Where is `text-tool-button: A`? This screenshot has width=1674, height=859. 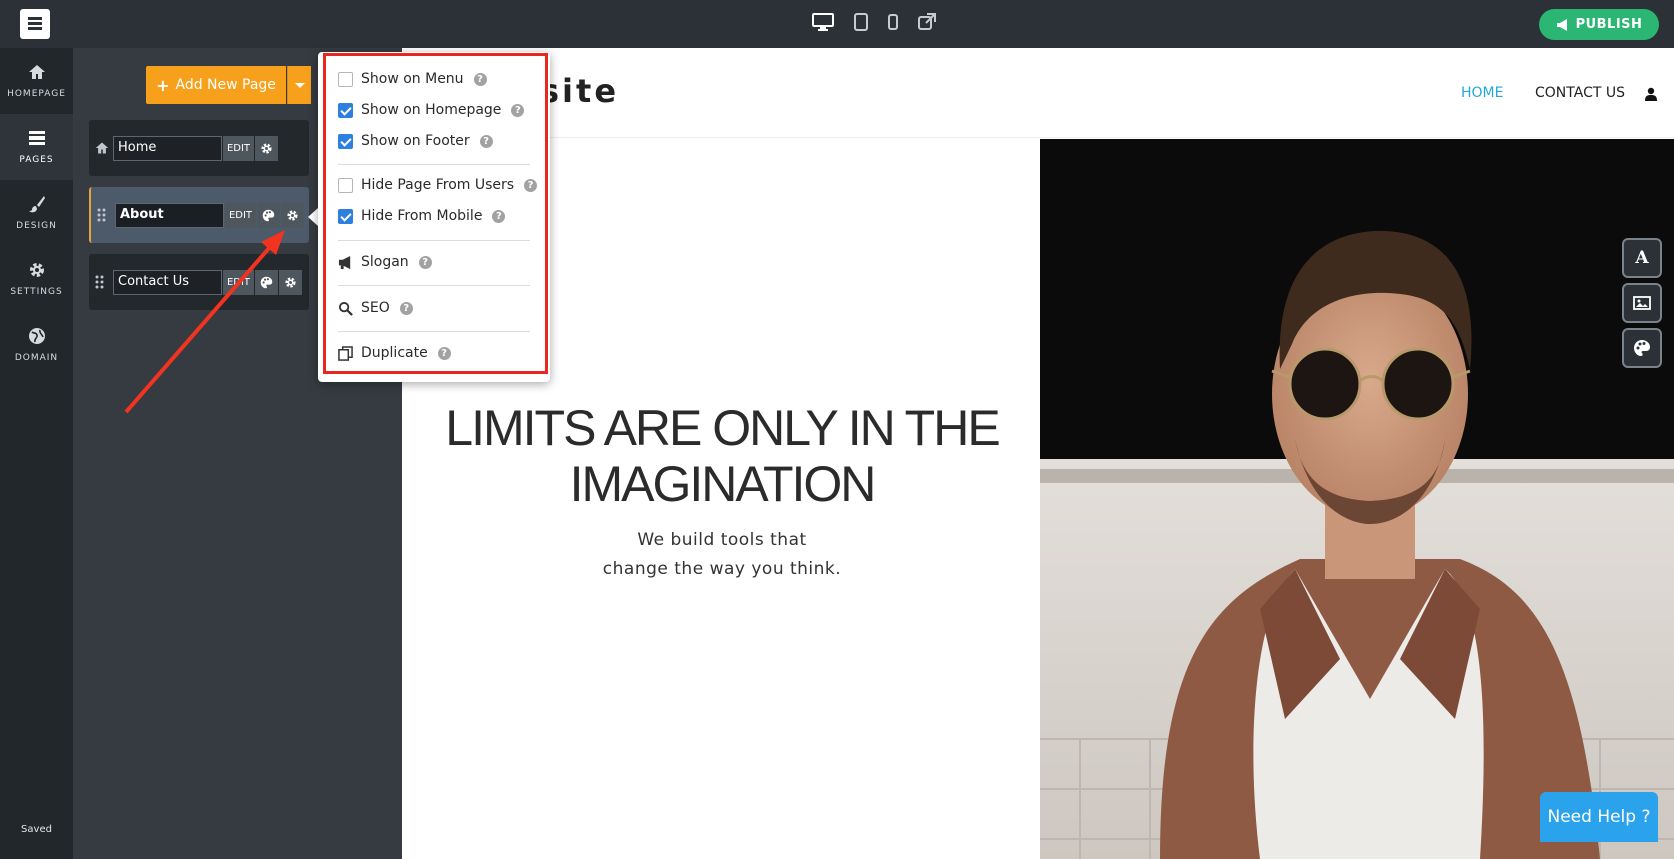
text-tool-button: A is located at coordinates (1642, 258).